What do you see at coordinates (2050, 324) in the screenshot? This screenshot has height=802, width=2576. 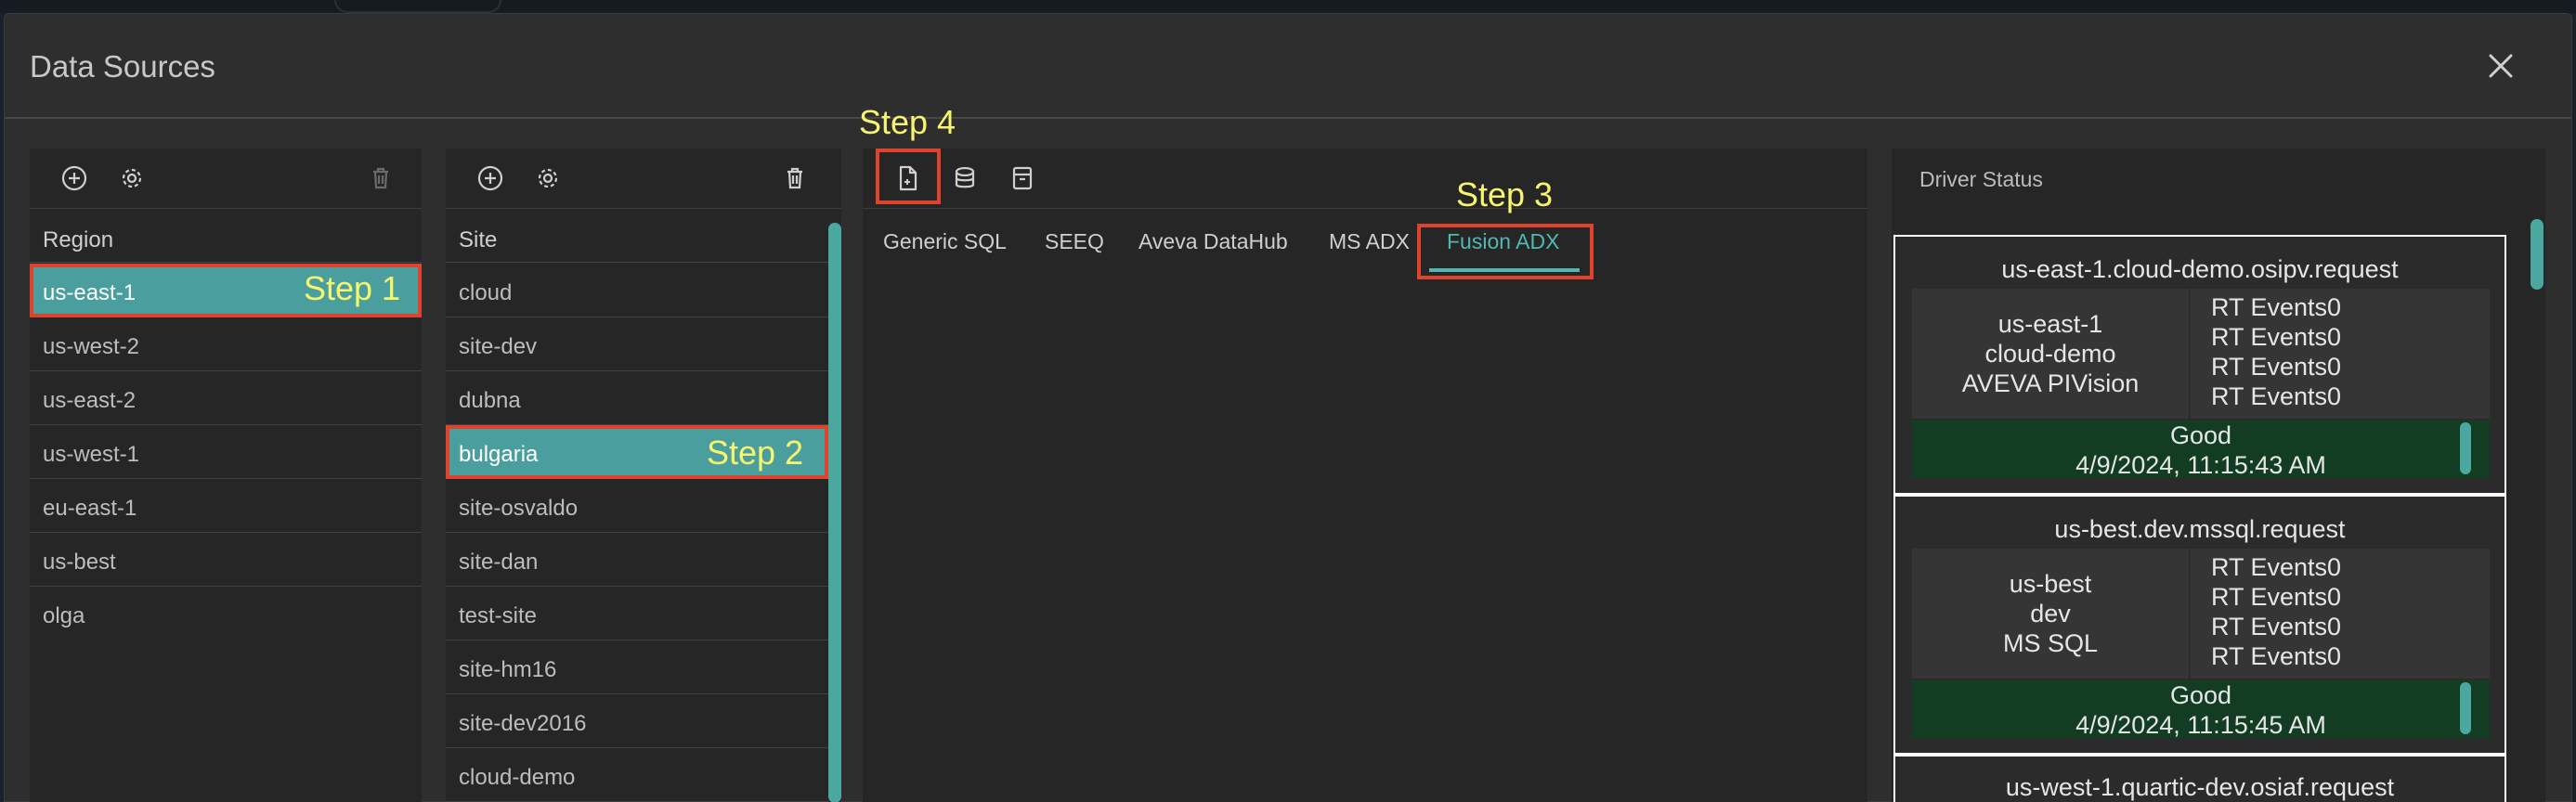 I see `driver-region: us-east-1` at bounding box center [2050, 324].